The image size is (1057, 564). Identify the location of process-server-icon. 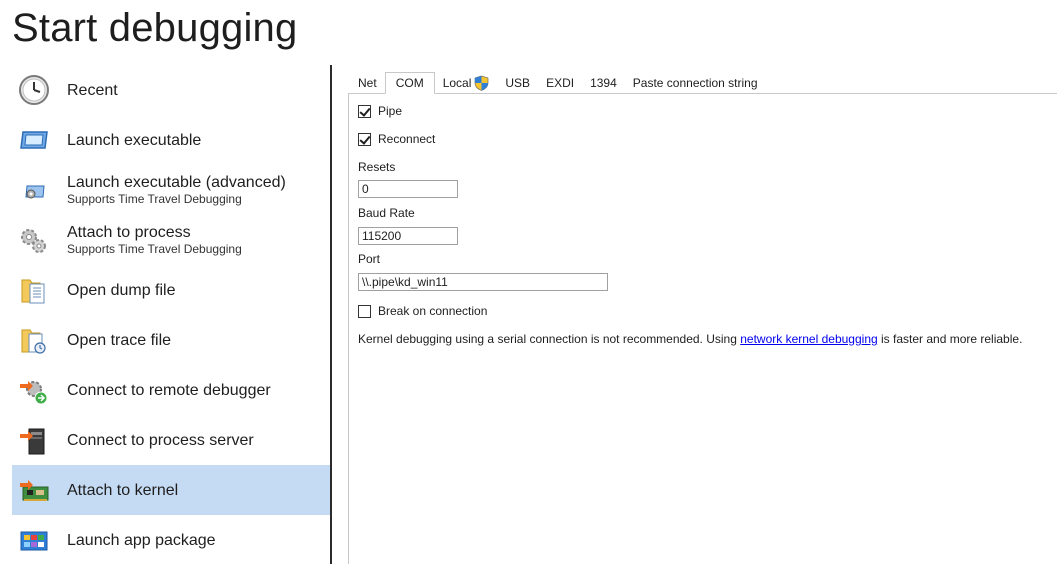
(32, 441).